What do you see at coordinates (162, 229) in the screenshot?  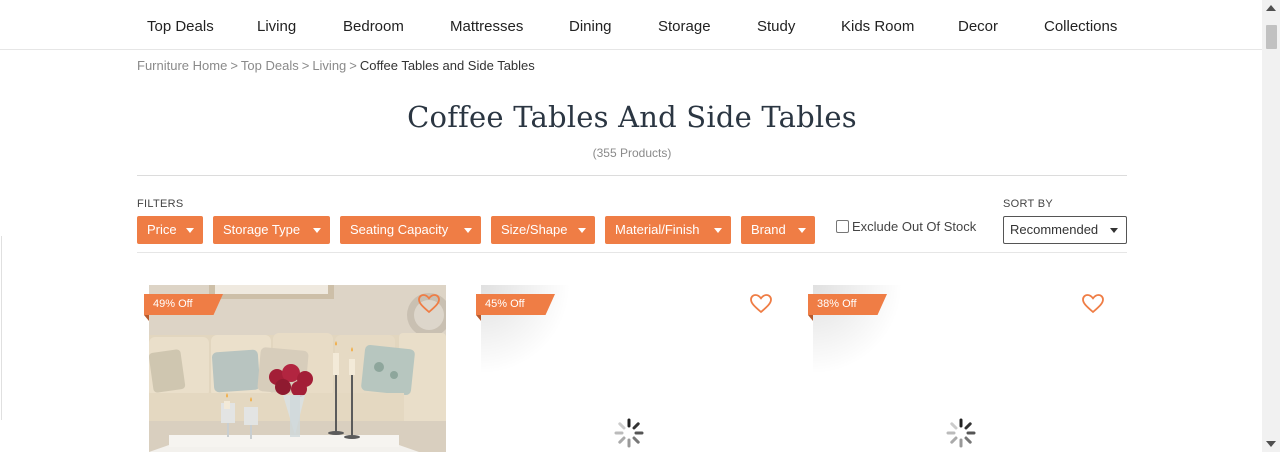 I see `filter-label: Price` at bounding box center [162, 229].